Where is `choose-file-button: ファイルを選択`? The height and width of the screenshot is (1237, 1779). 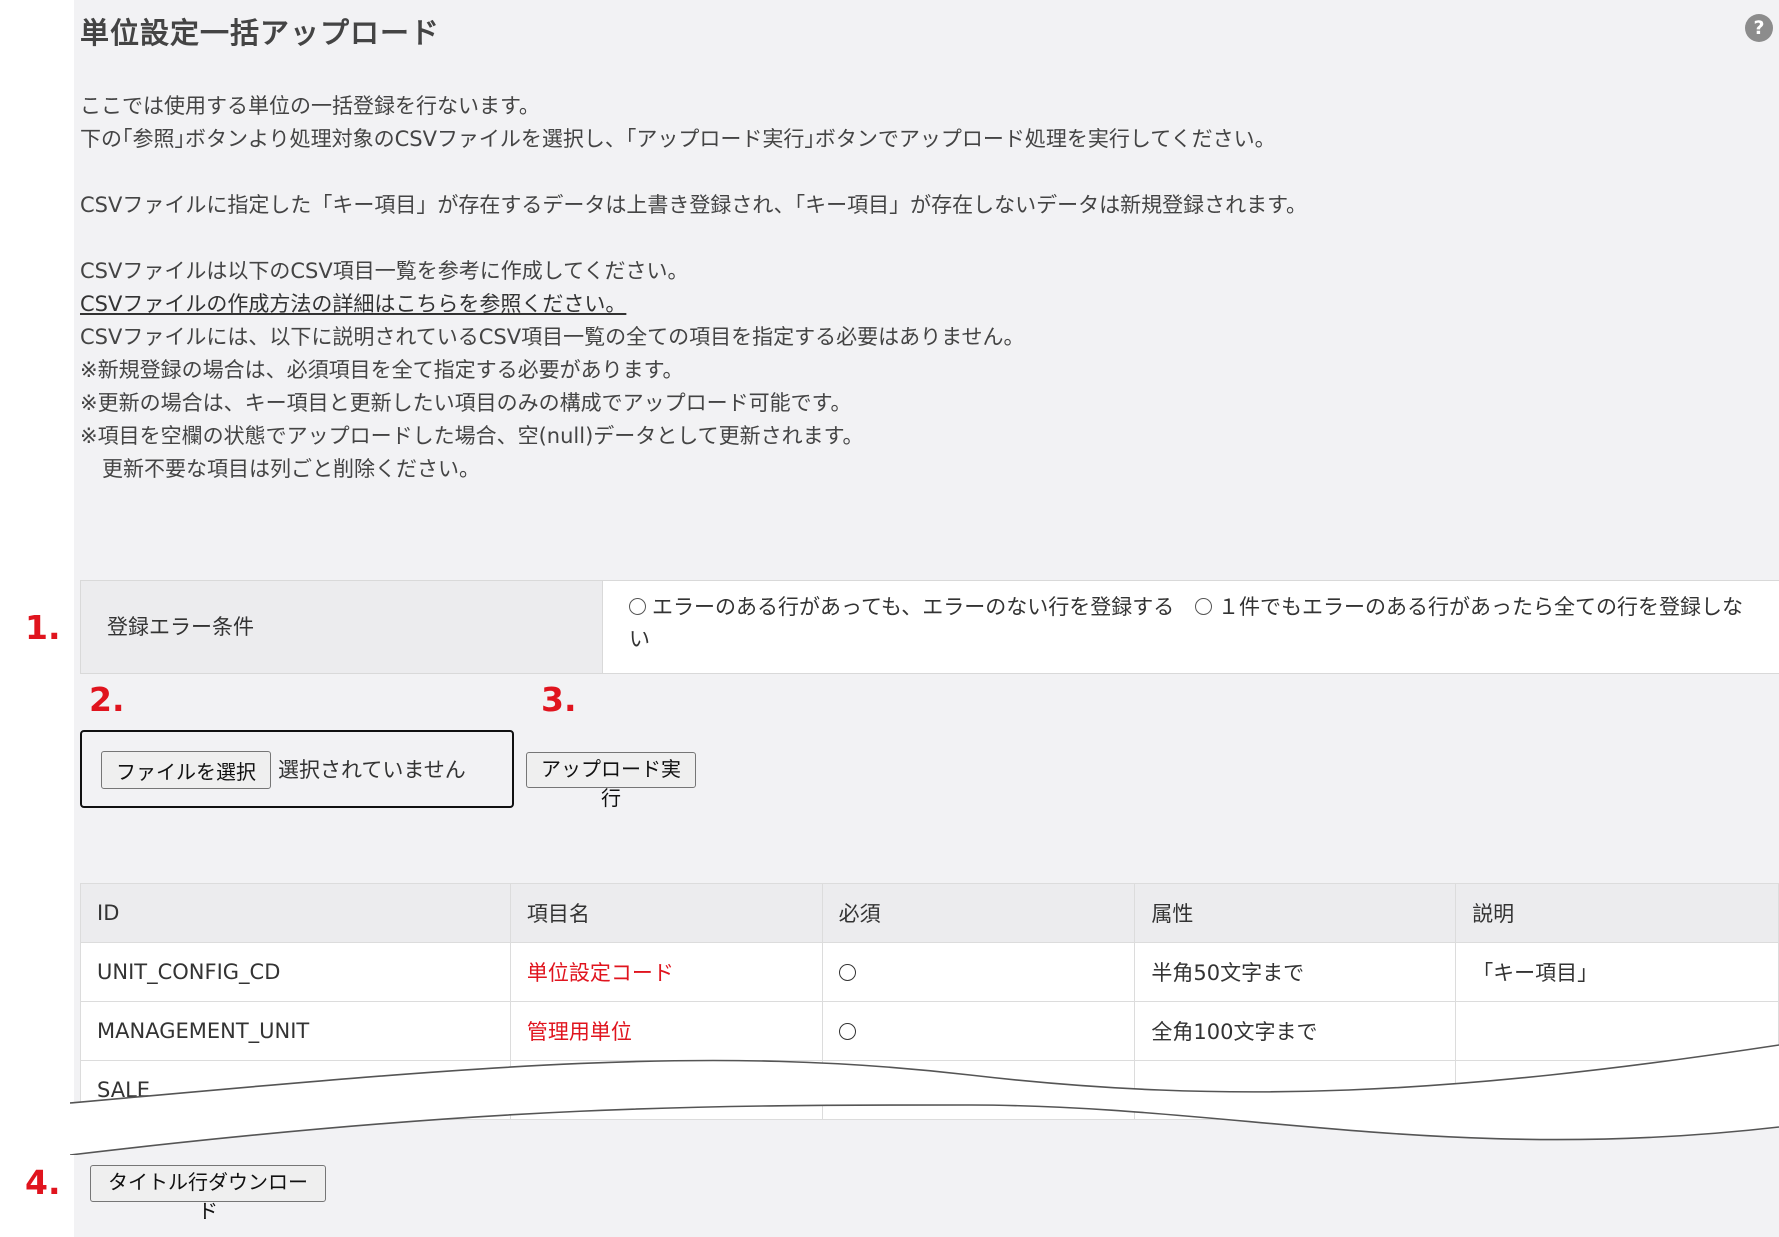 choose-file-button: ファイルを選択 is located at coordinates (186, 770).